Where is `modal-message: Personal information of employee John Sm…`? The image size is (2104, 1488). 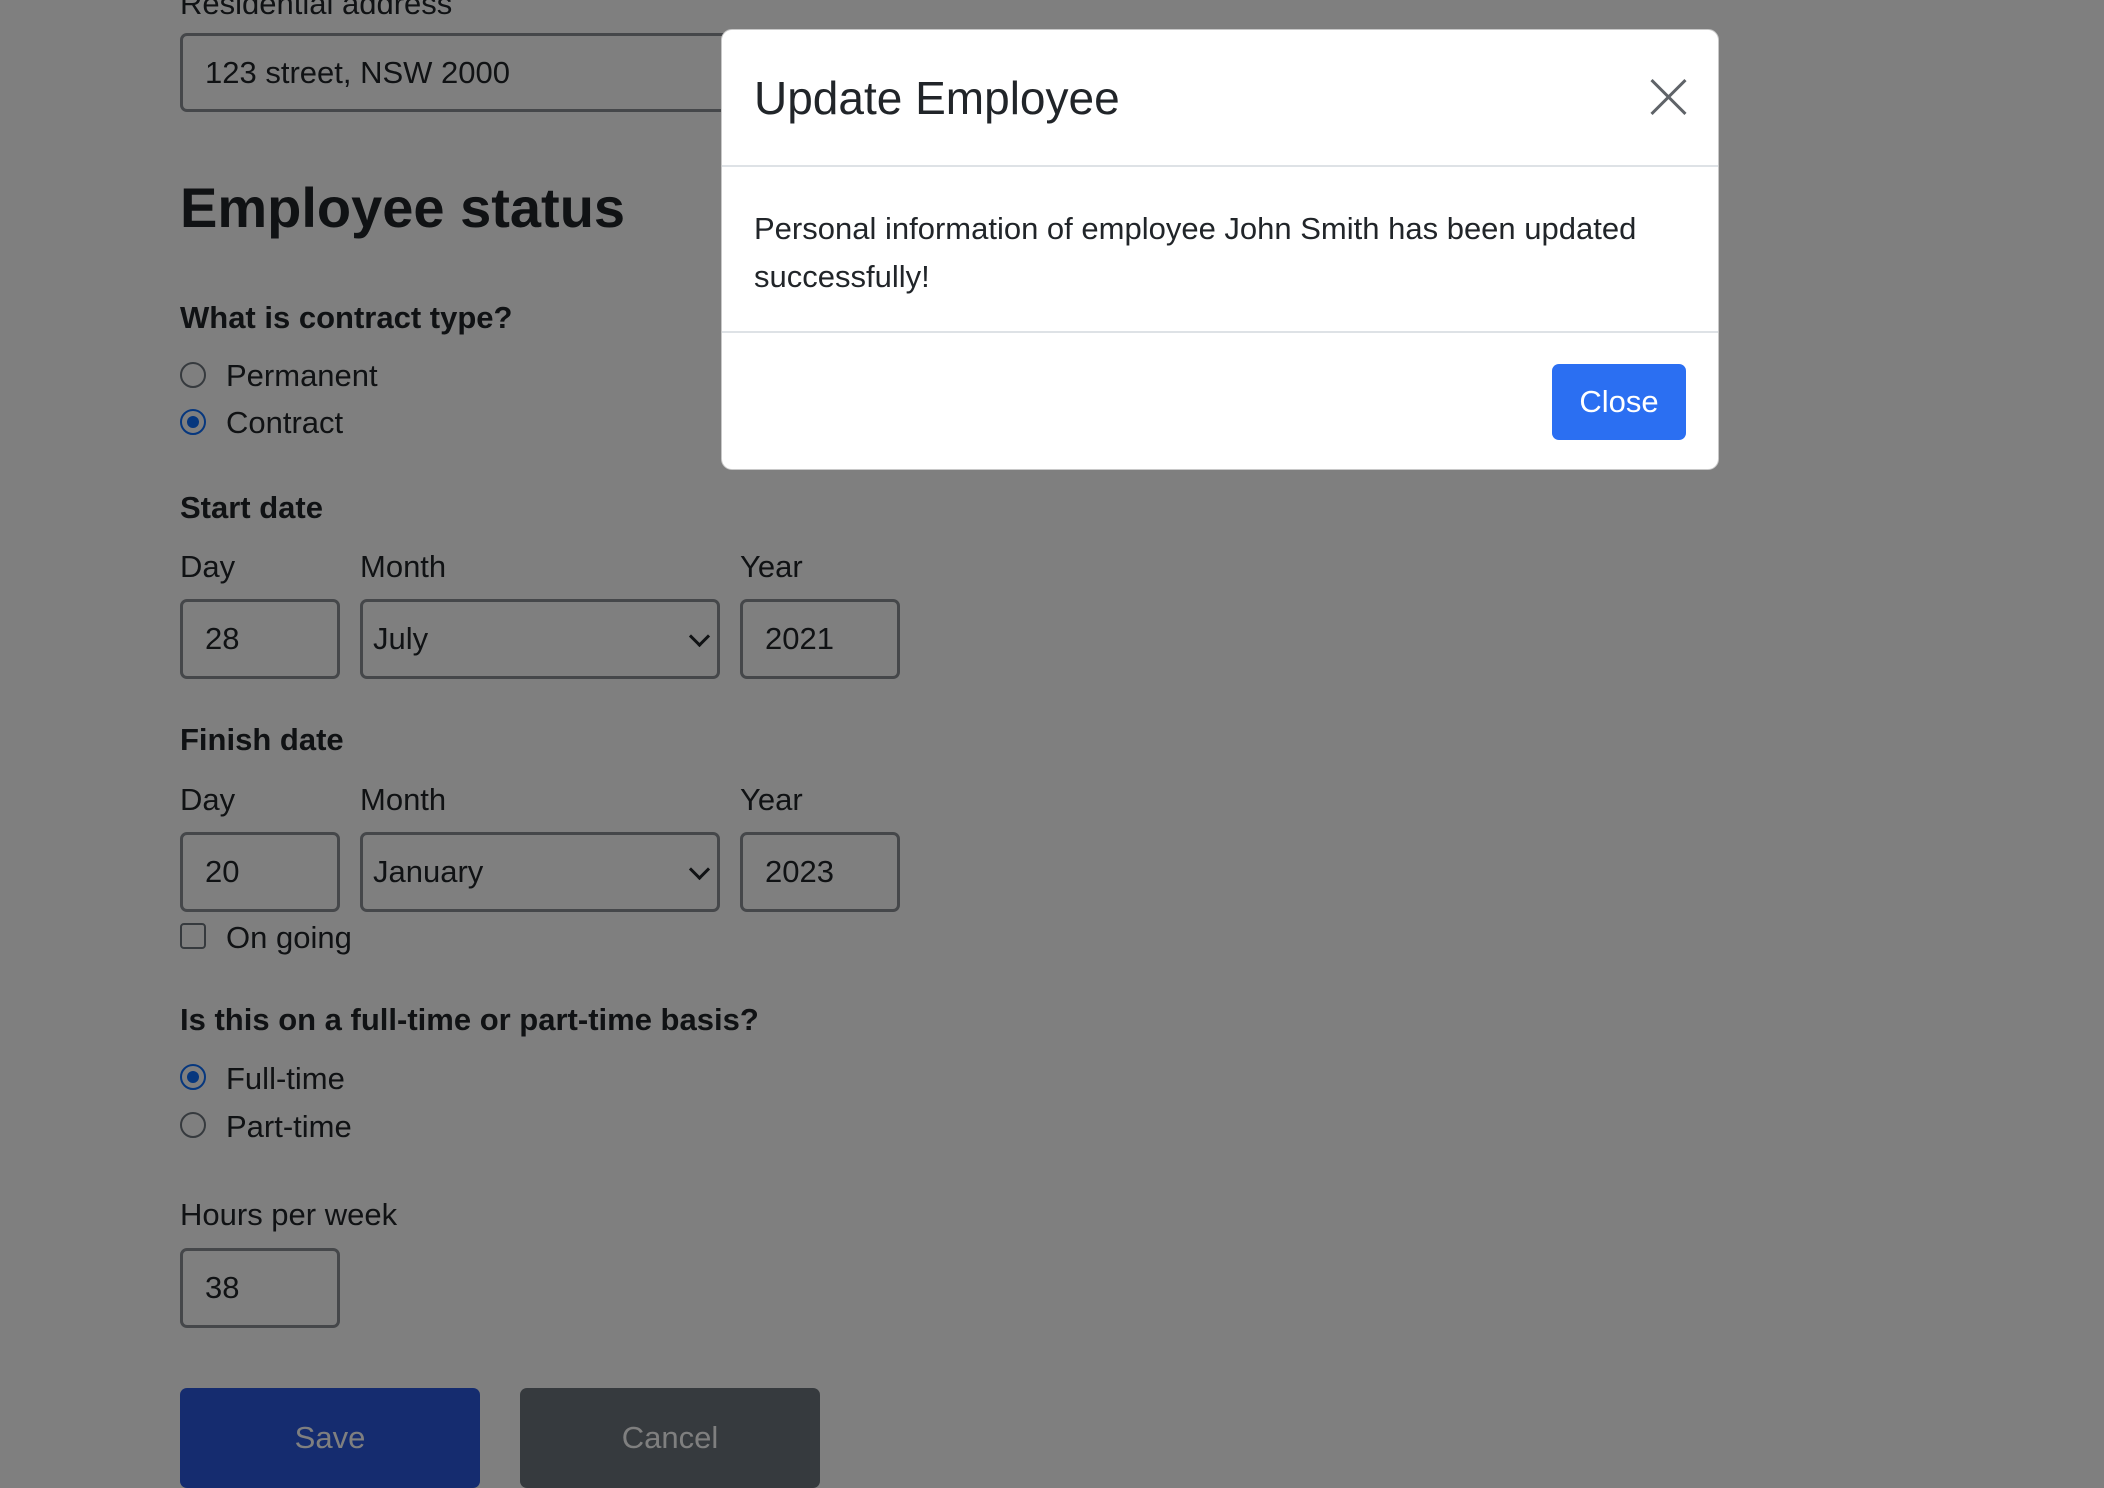 modal-message: Personal information of employee John Sm… is located at coordinates (1195, 252).